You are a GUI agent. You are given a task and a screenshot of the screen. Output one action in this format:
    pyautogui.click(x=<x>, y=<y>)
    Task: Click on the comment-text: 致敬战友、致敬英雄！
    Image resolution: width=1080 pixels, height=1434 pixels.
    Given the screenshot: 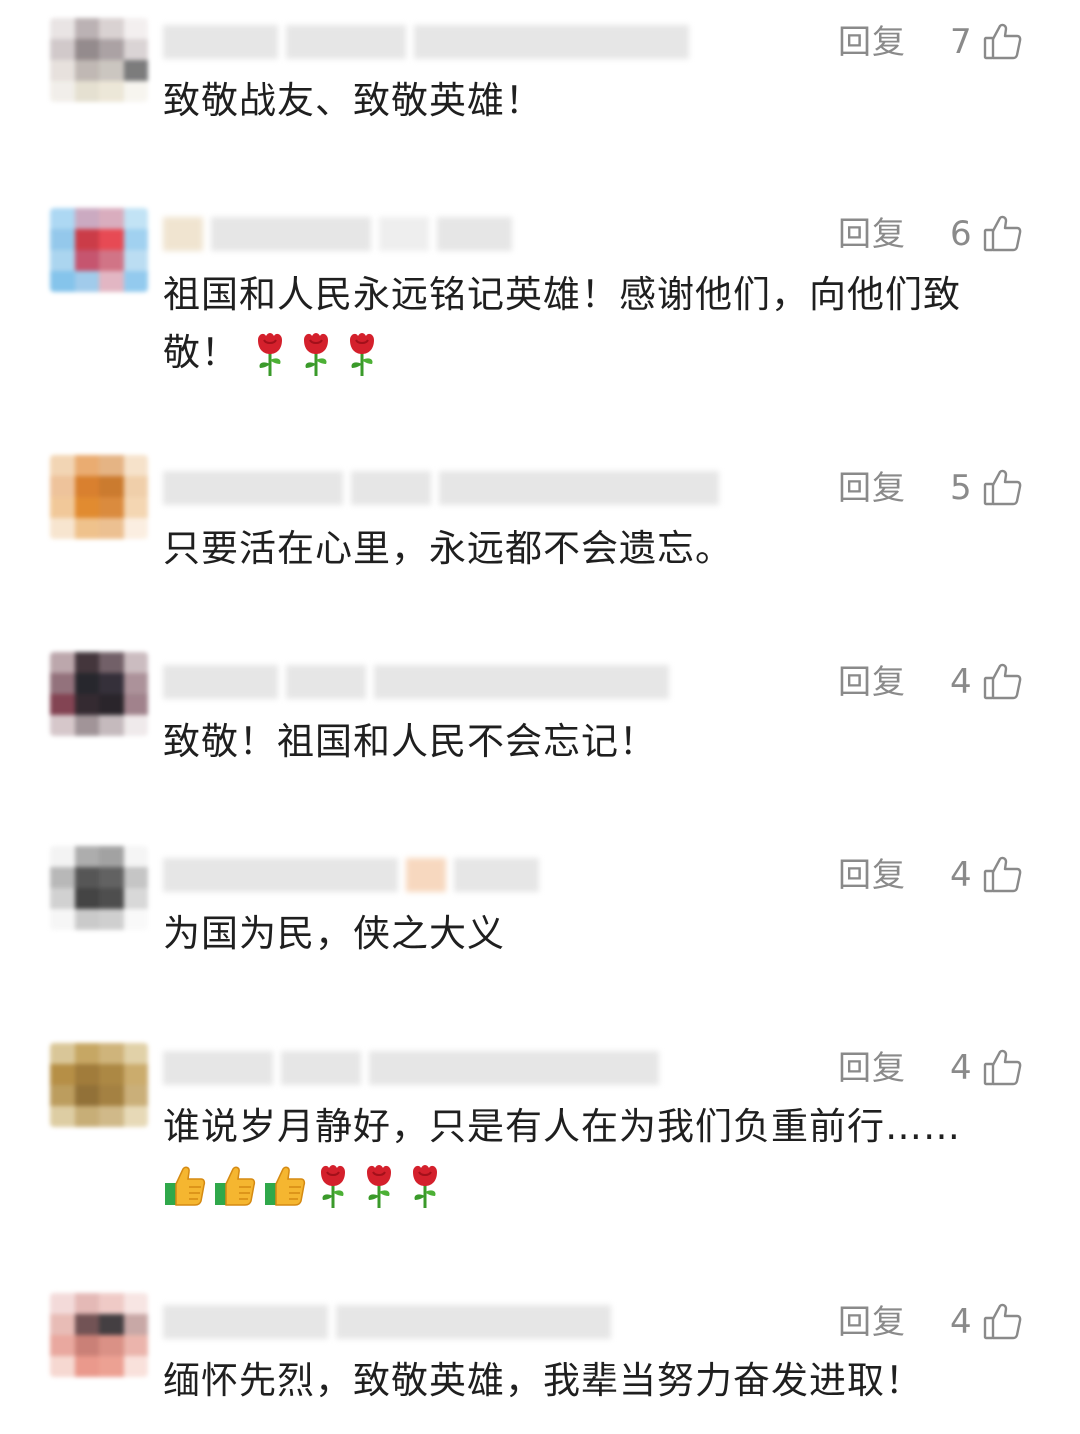 What is the action you would take?
    pyautogui.click(x=353, y=100)
    